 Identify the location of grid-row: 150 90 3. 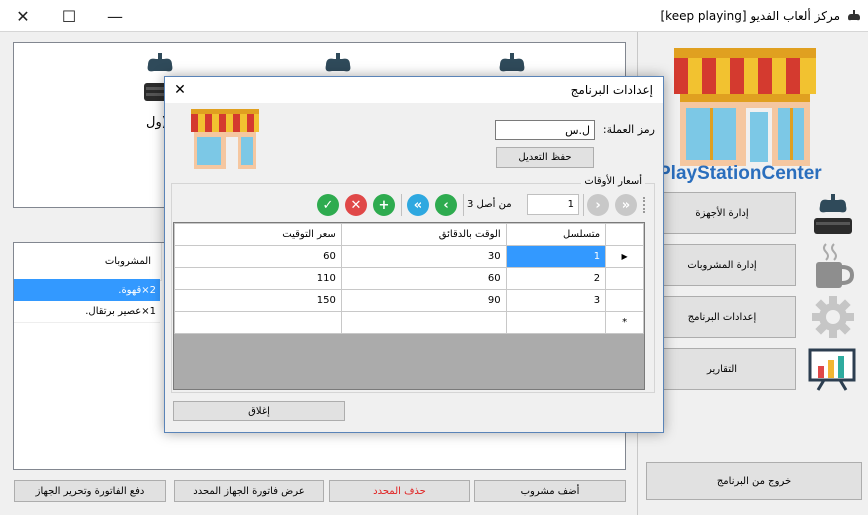
(409, 300).